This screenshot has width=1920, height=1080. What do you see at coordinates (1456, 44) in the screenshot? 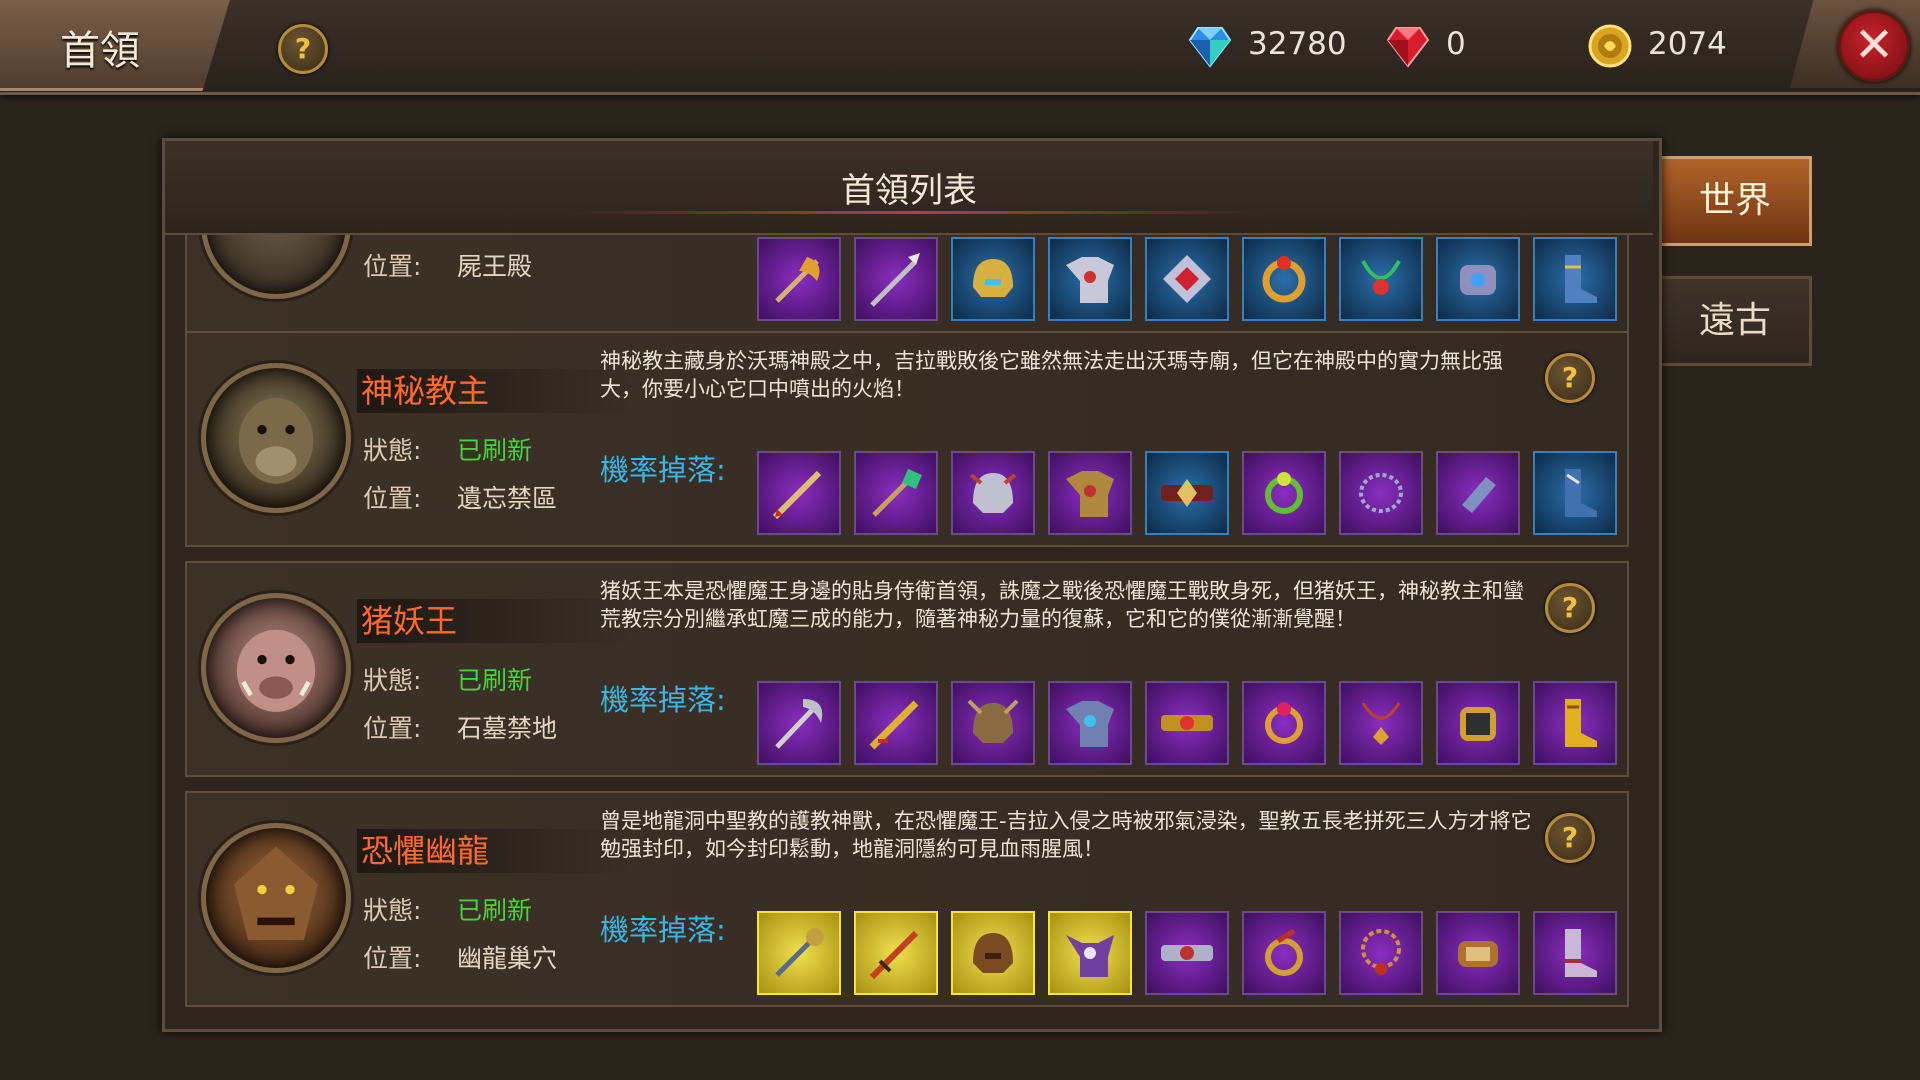
I see `ruby-count: 0` at bounding box center [1456, 44].